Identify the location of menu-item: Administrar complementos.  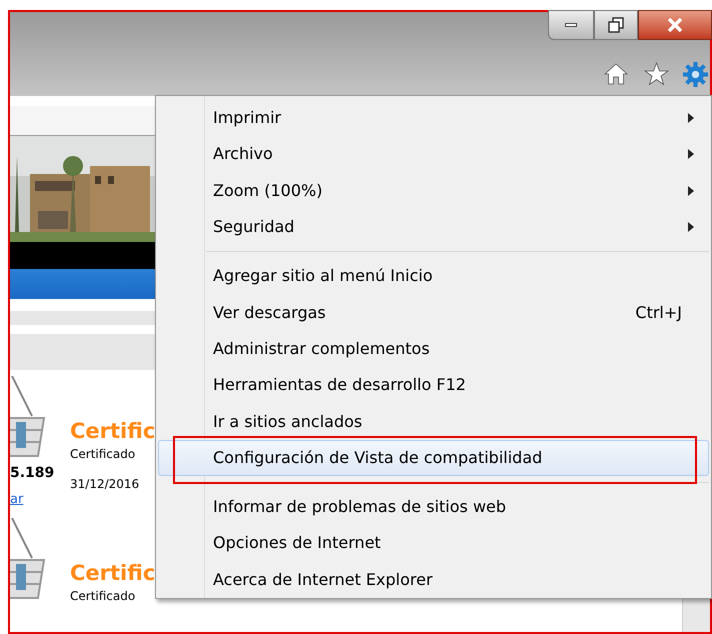
(433, 349).